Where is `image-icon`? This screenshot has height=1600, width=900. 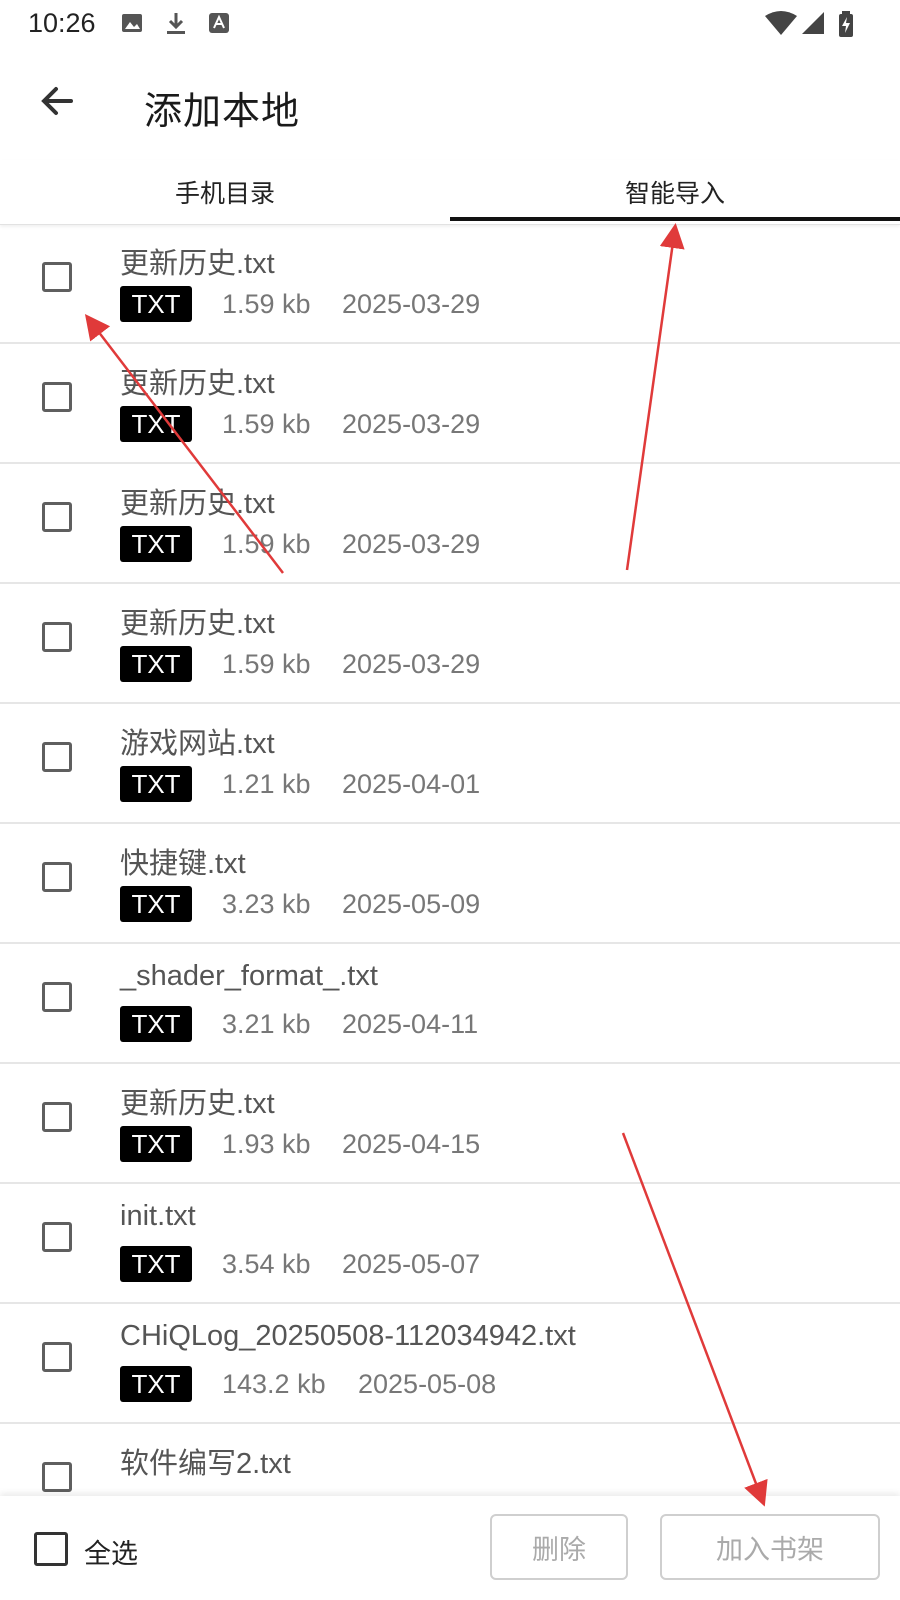 image-icon is located at coordinates (132, 23).